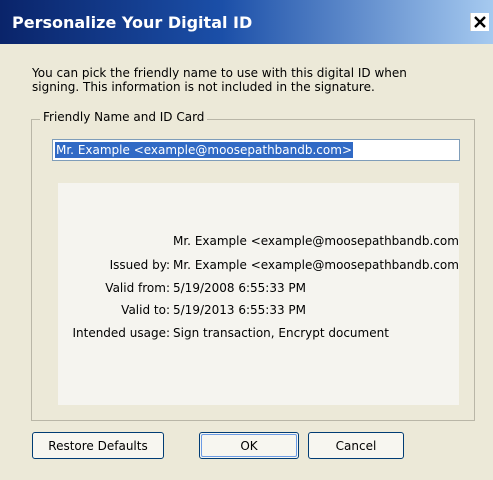 Image resolution: width=493 pixels, height=480 pixels. I want to click on close-button, so click(479, 22).